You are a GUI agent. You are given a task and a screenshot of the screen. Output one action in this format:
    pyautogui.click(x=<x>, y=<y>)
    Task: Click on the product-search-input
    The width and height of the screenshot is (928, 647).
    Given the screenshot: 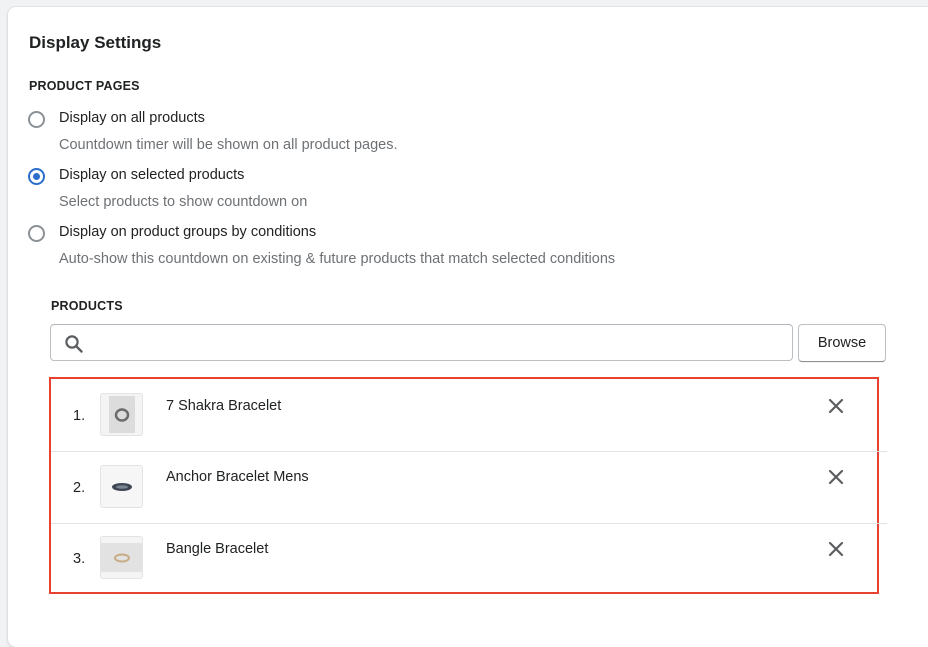 What is the action you would take?
    pyautogui.click(x=435, y=343)
    